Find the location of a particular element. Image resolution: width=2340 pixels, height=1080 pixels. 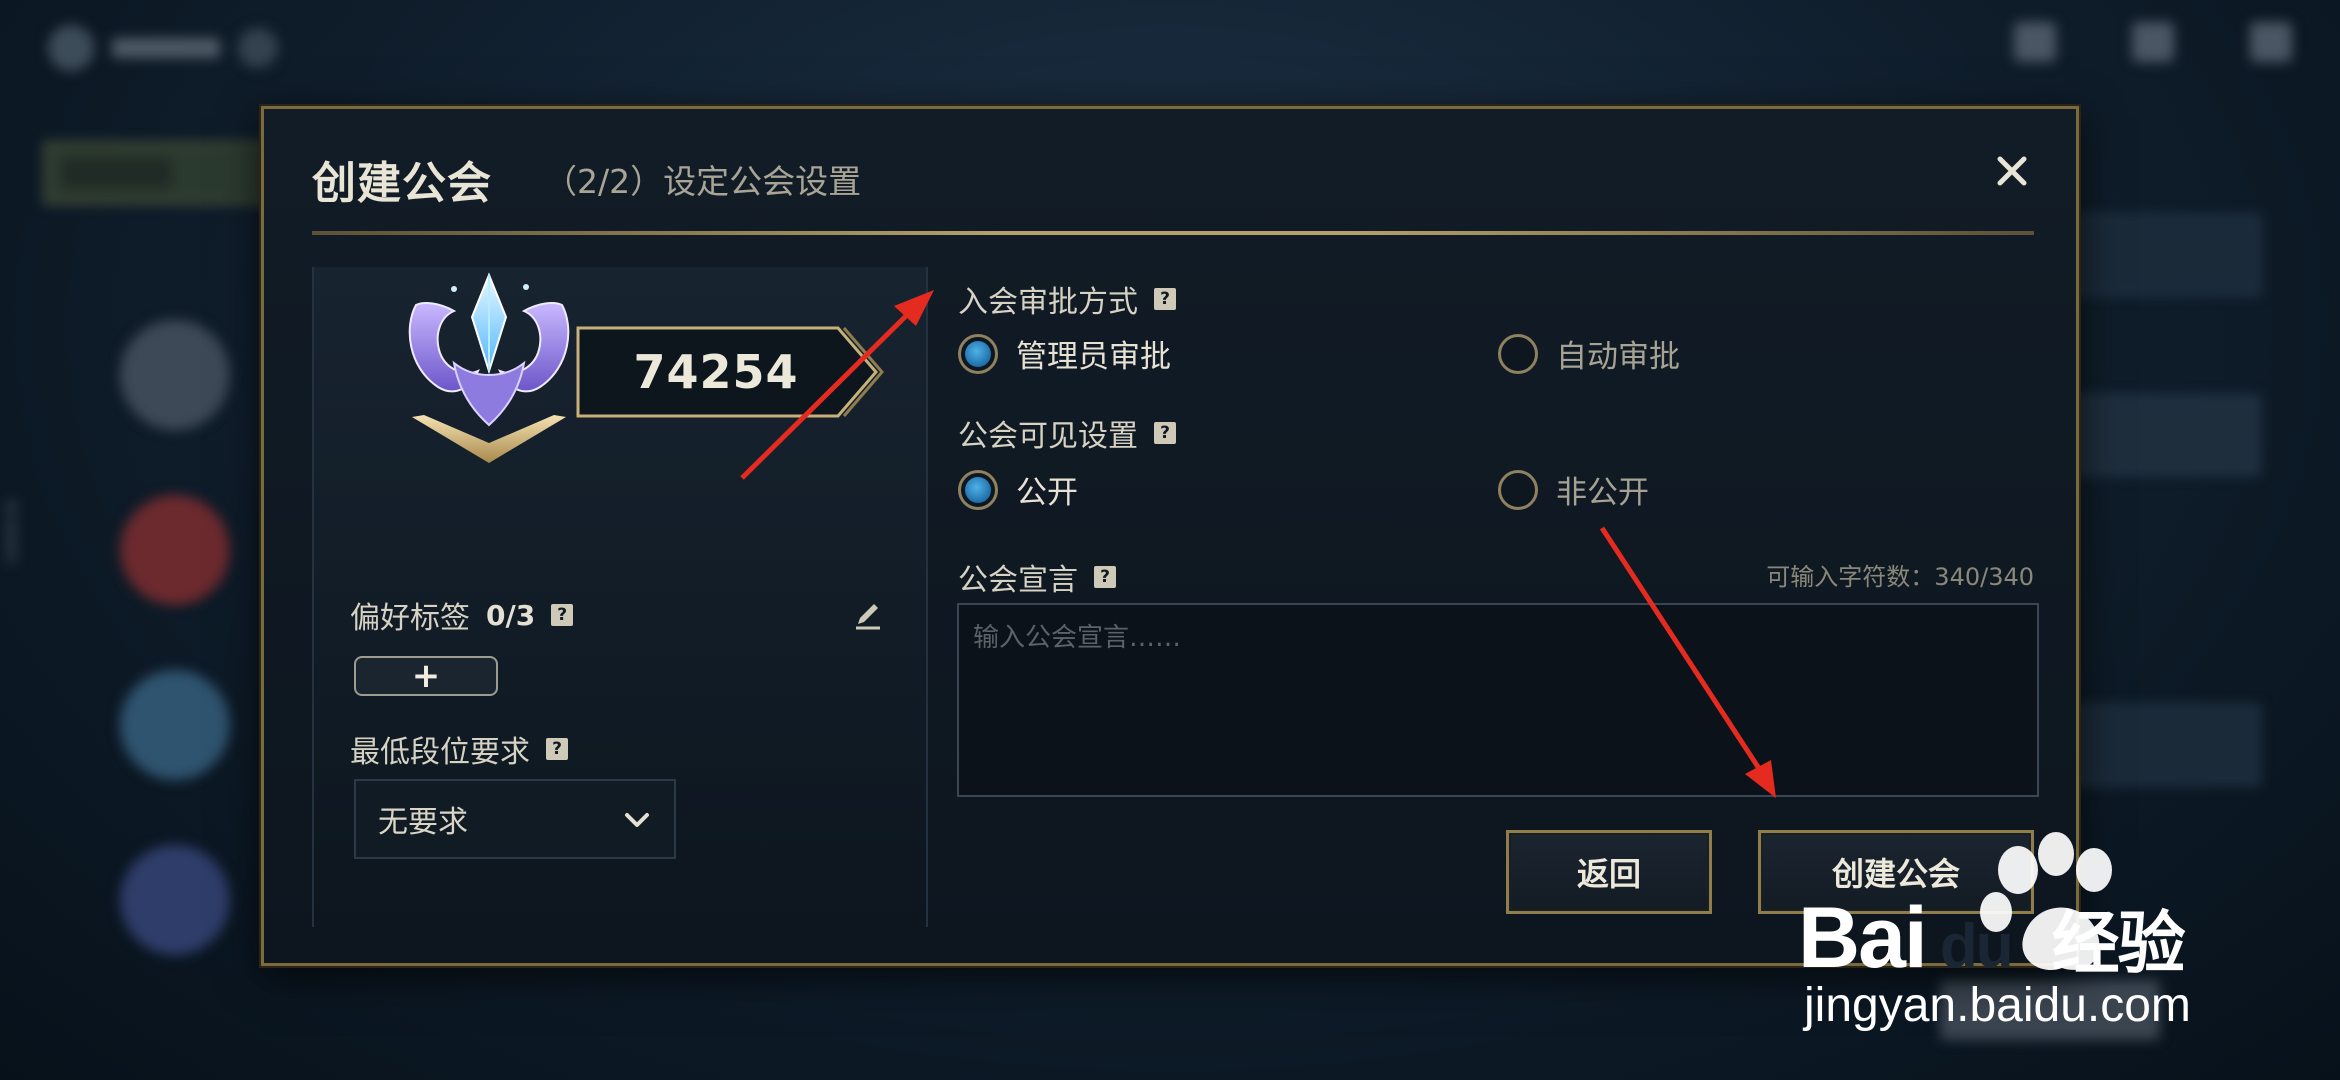

char-counter: 可输入字符数：340/340 is located at coordinates (1900, 577).